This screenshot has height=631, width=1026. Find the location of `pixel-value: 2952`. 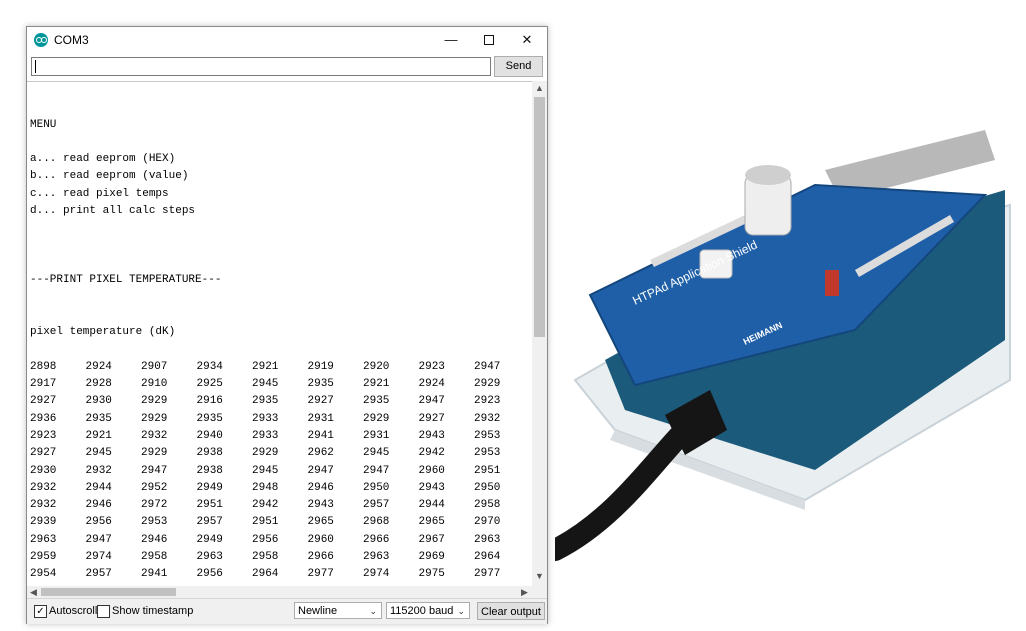

pixel-value: 2952 is located at coordinates (154, 487).